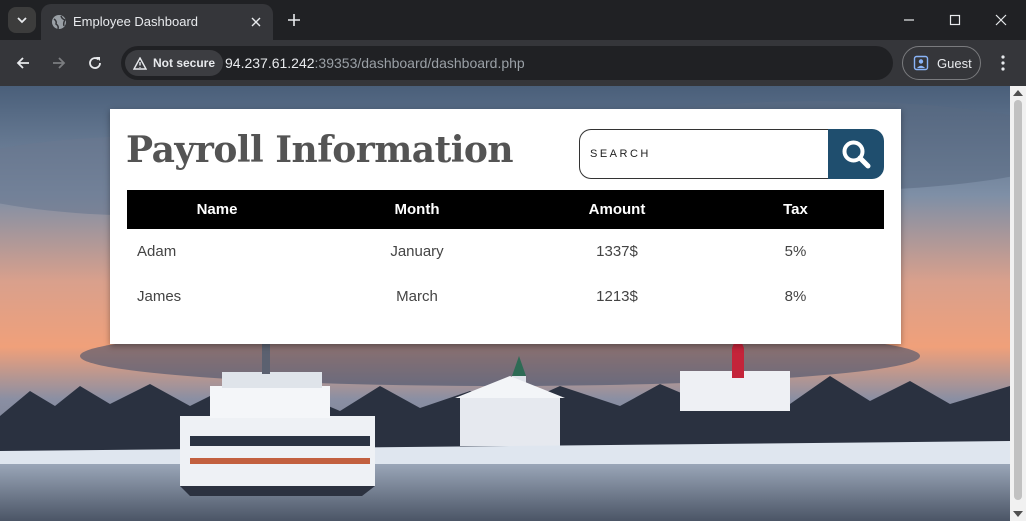 The width and height of the screenshot is (1026, 521). I want to click on plus-icon, so click(294, 20).